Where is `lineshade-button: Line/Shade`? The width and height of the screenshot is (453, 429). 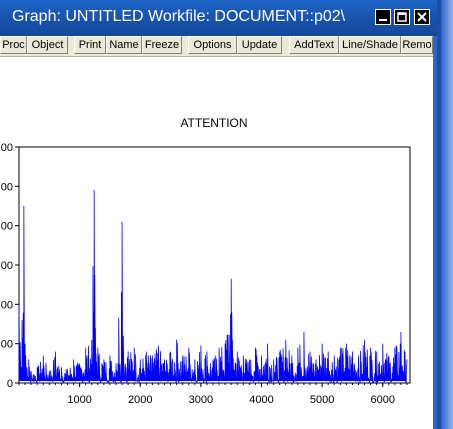
lineshade-button: Line/Shade is located at coordinates (370, 45).